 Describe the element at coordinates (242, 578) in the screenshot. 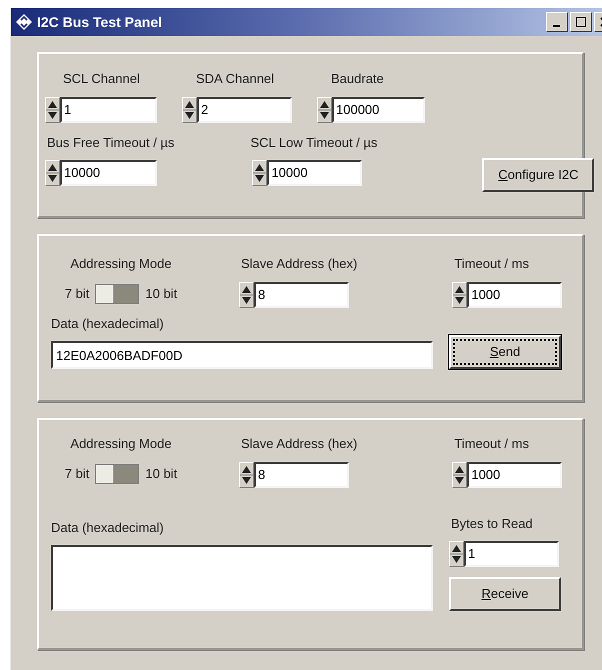

I see `data-output-area` at that location.